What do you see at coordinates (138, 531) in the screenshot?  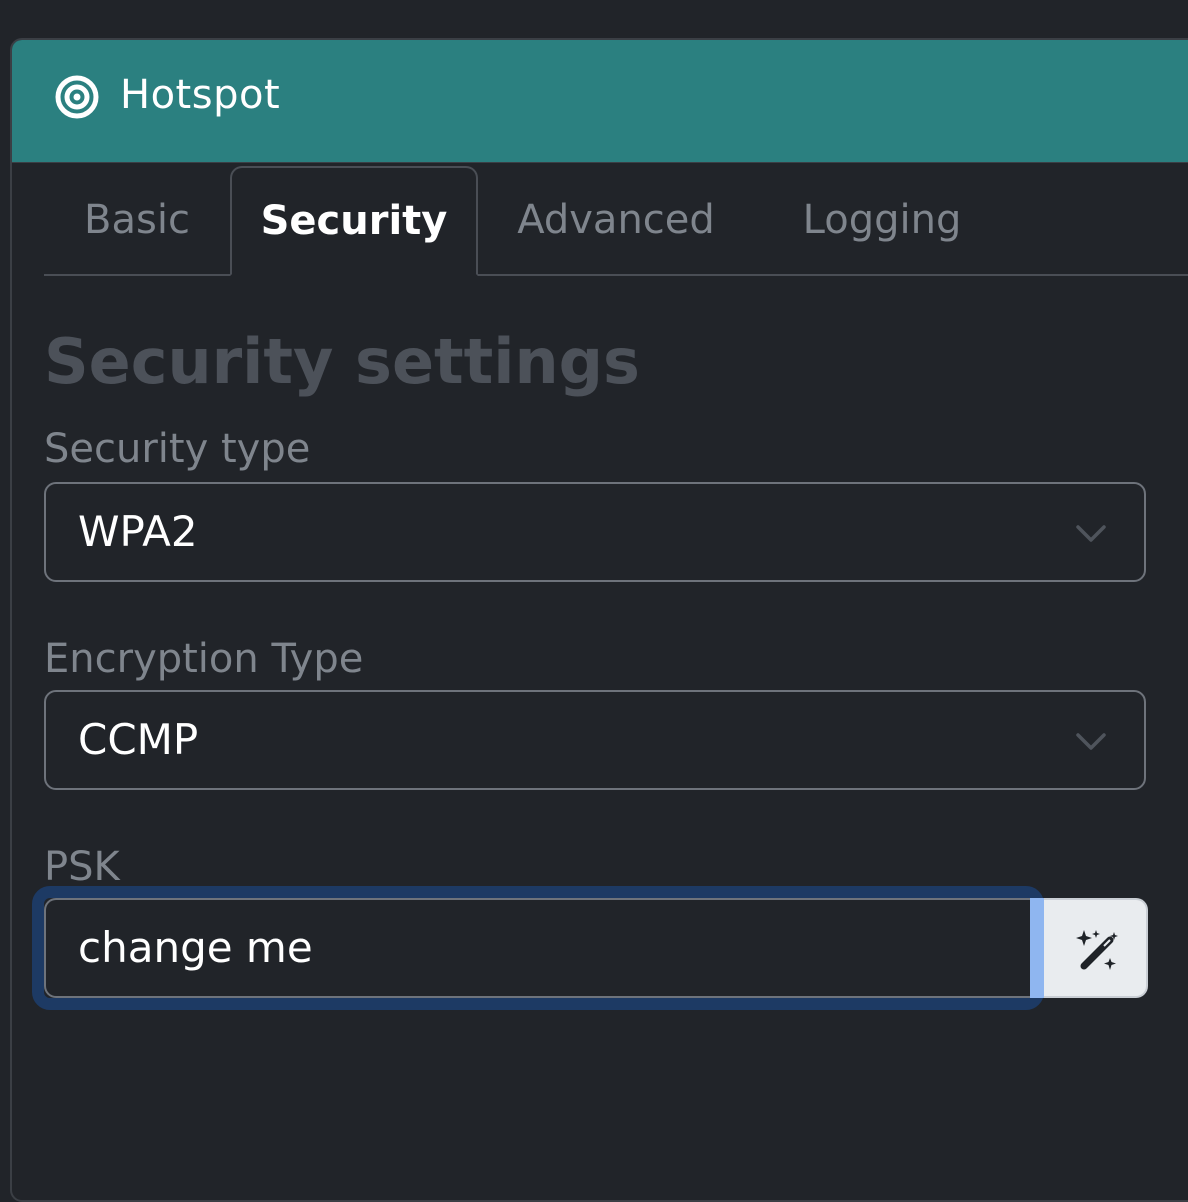 I see `security-type-value: WPA2` at bounding box center [138, 531].